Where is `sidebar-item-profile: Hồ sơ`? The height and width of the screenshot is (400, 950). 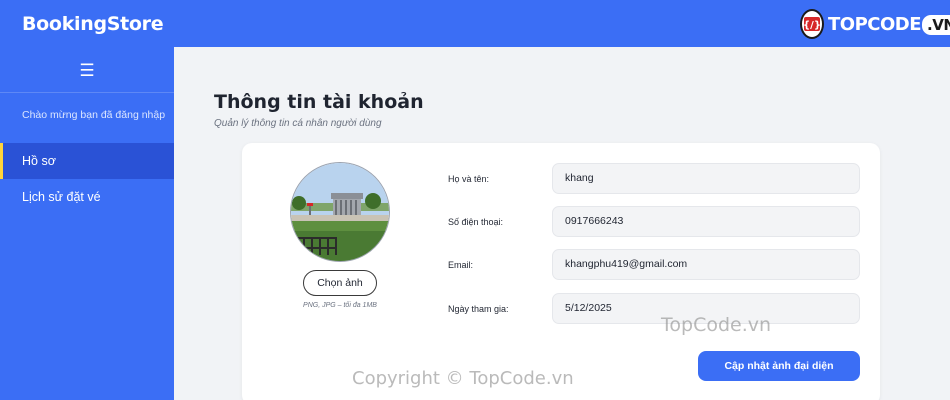
sidebar-item-profile: Hồ sơ is located at coordinates (87, 161).